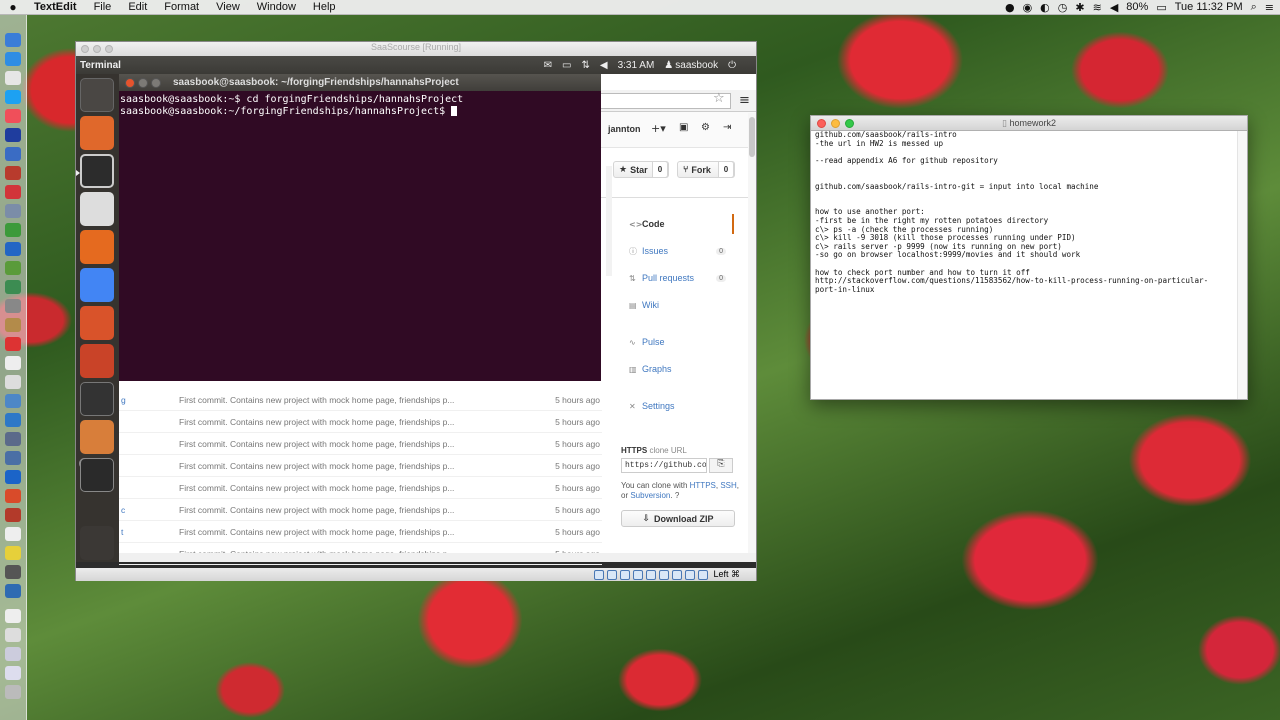 Image resolution: width=1280 pixels, height=720 pixels. Describe the element at coordinates (668, 65) in the screenshot. I see `ubuntu-user-icon: ♟` at that location.